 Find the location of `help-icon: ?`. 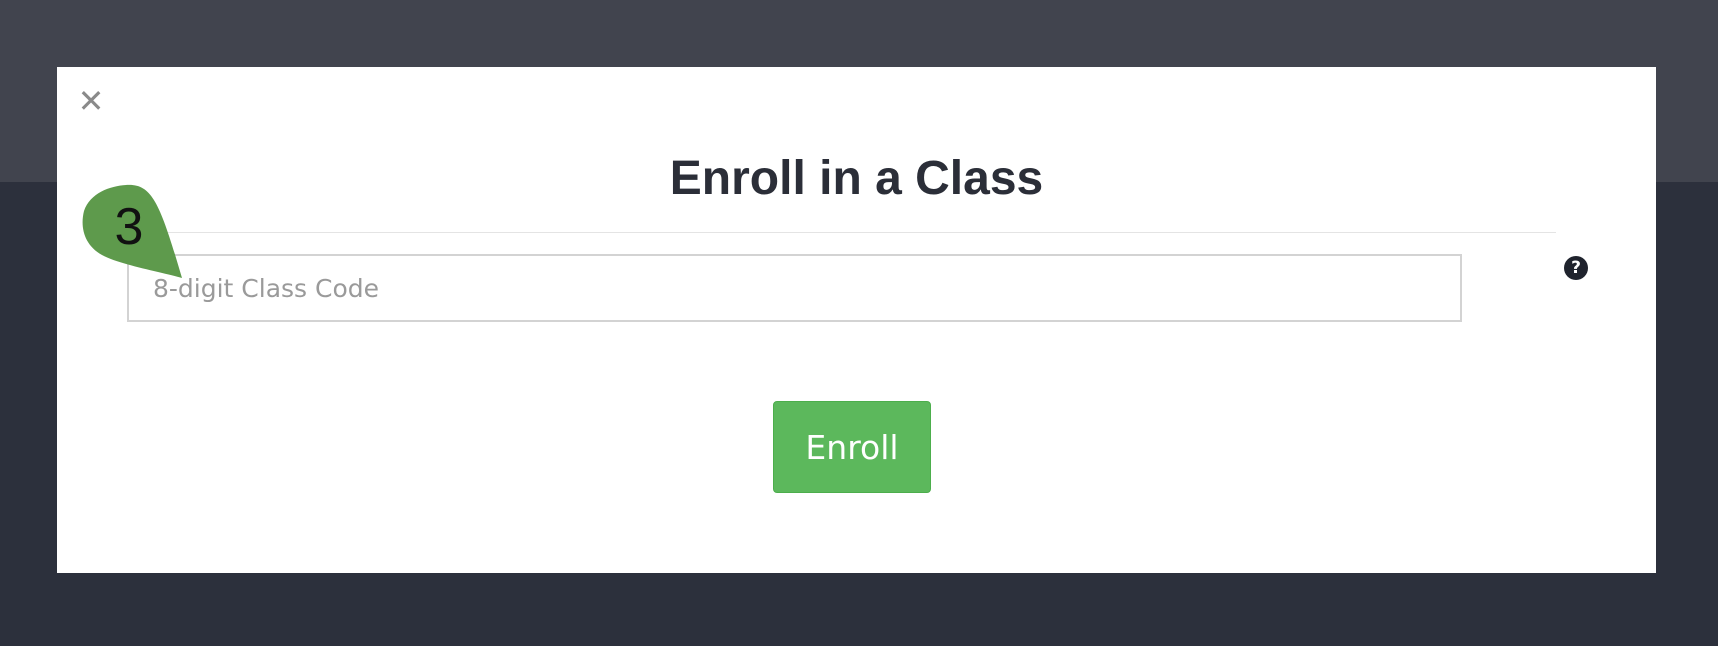

help-icon: ? is located at coordinates (1576, 268).